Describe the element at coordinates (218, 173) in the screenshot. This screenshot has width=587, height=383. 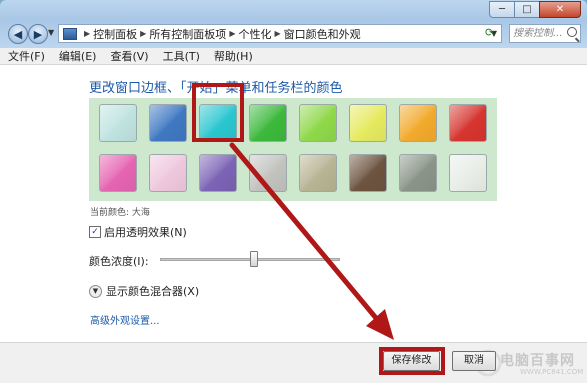
I see `color-swatch-violet` at that location.